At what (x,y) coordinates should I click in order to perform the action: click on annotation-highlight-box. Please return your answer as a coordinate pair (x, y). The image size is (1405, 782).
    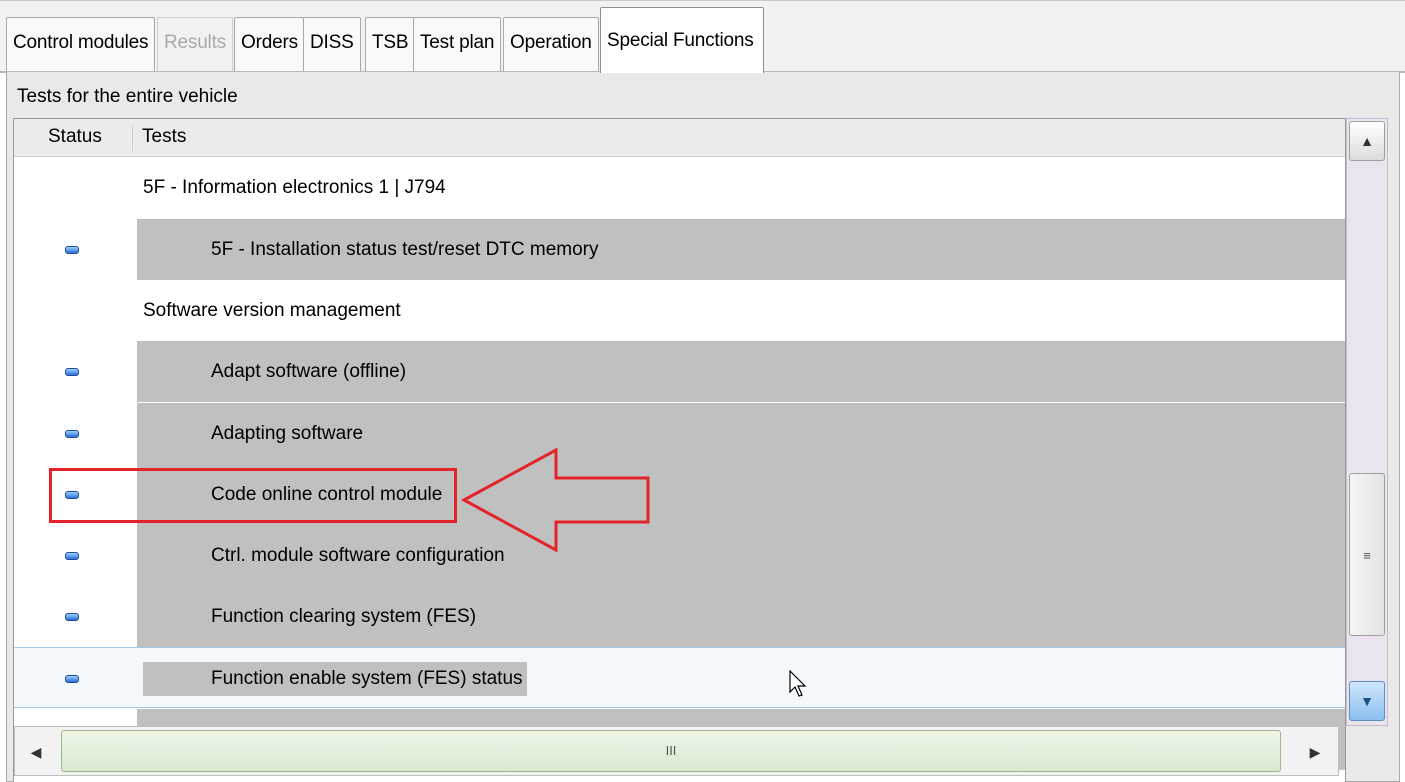
    Looking at the image, I should click on (253, 495).